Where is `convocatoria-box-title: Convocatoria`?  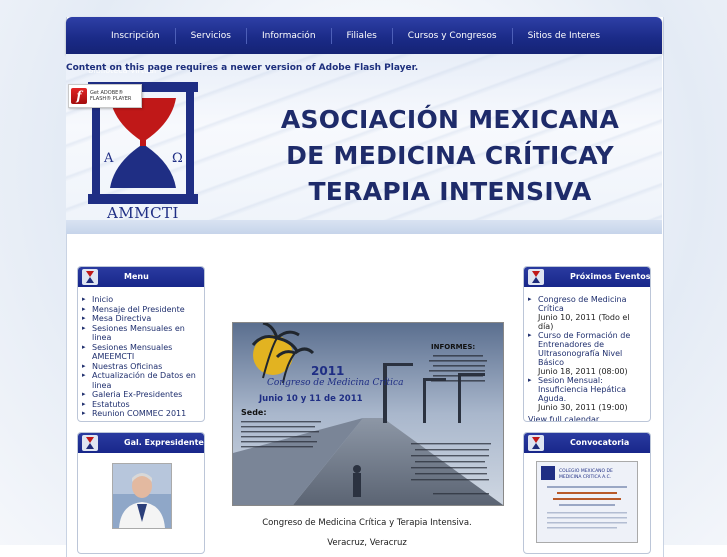
convocatoria-box-title: Convocatoria is located at coordinates (600, 442).